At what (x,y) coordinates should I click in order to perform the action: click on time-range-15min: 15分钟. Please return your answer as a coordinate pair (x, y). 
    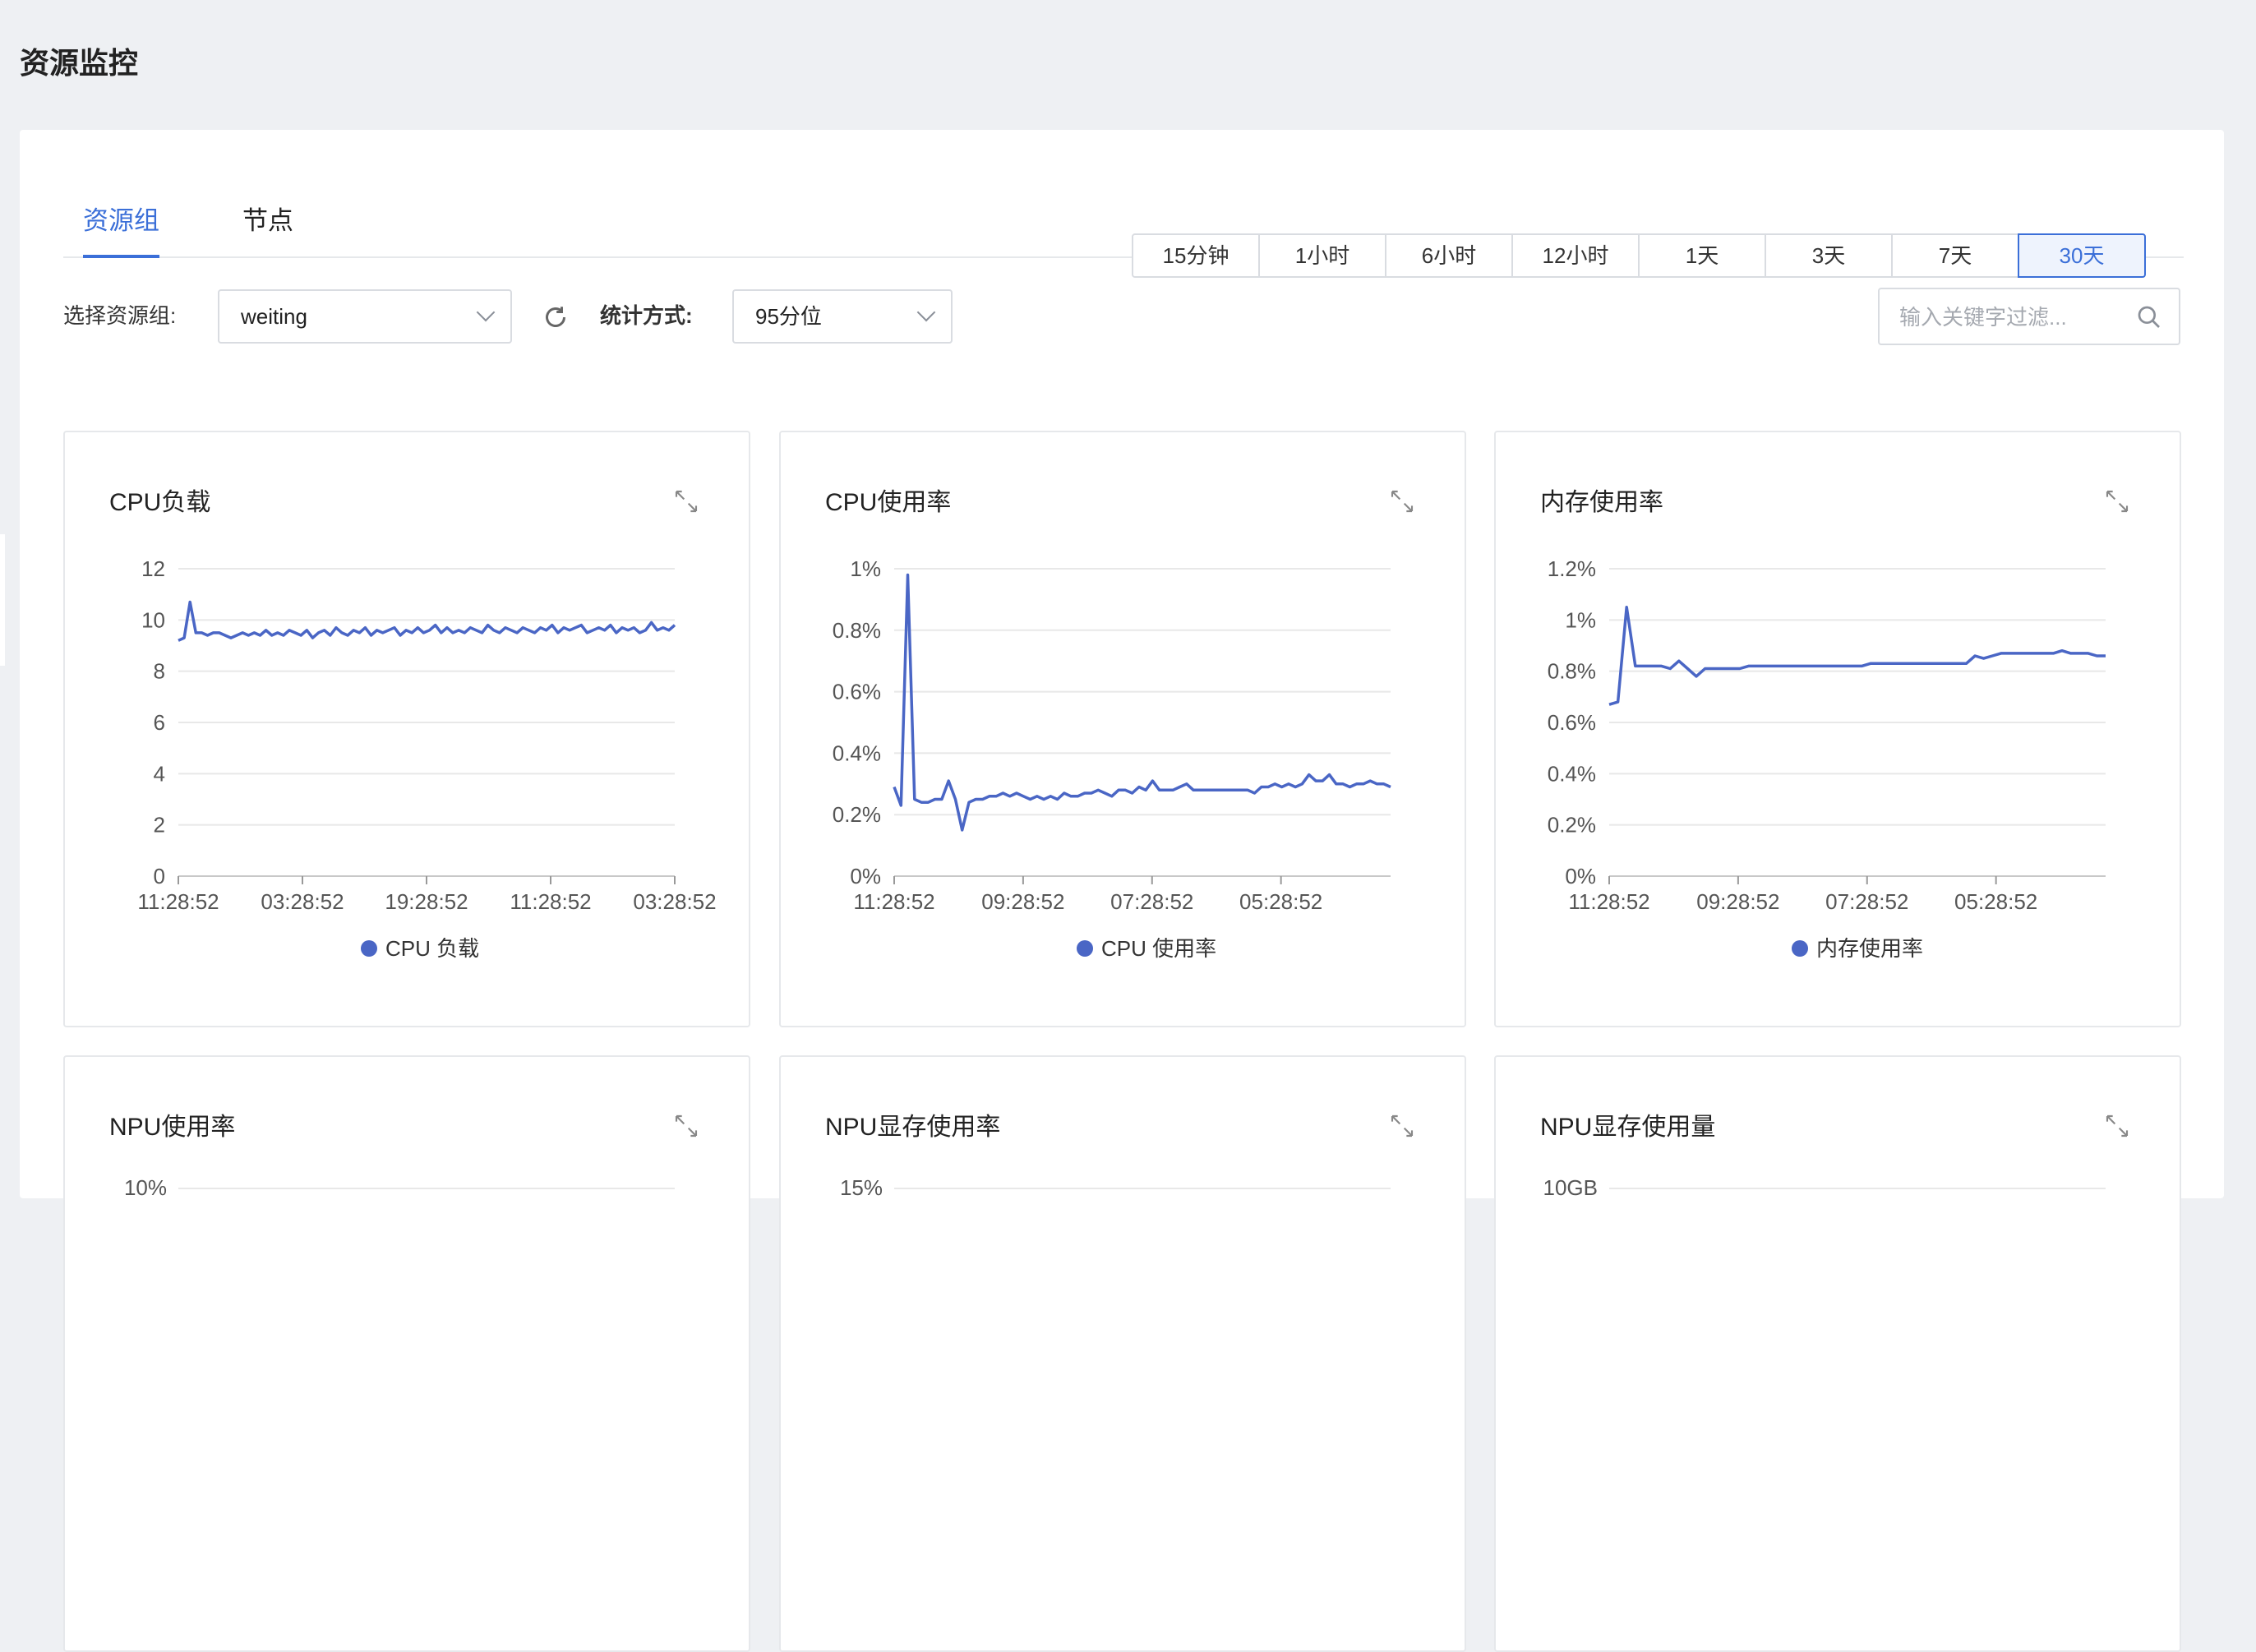
    Looking at the image, I should click on (1196, 255).